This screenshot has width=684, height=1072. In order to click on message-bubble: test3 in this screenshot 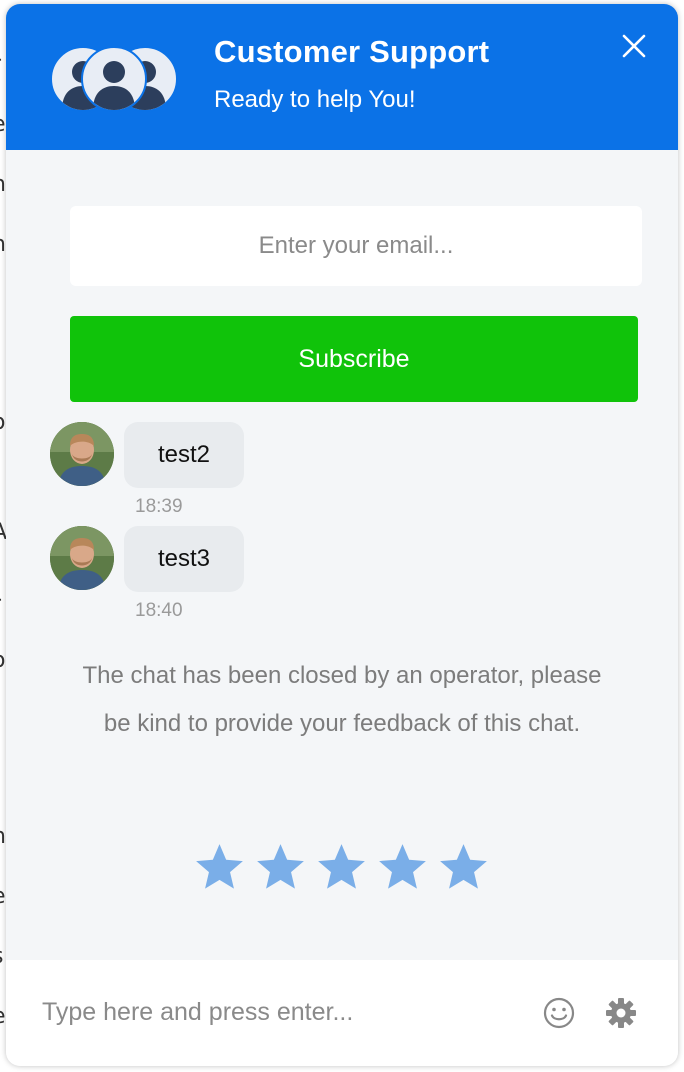, I will do `click(184, 559)`.